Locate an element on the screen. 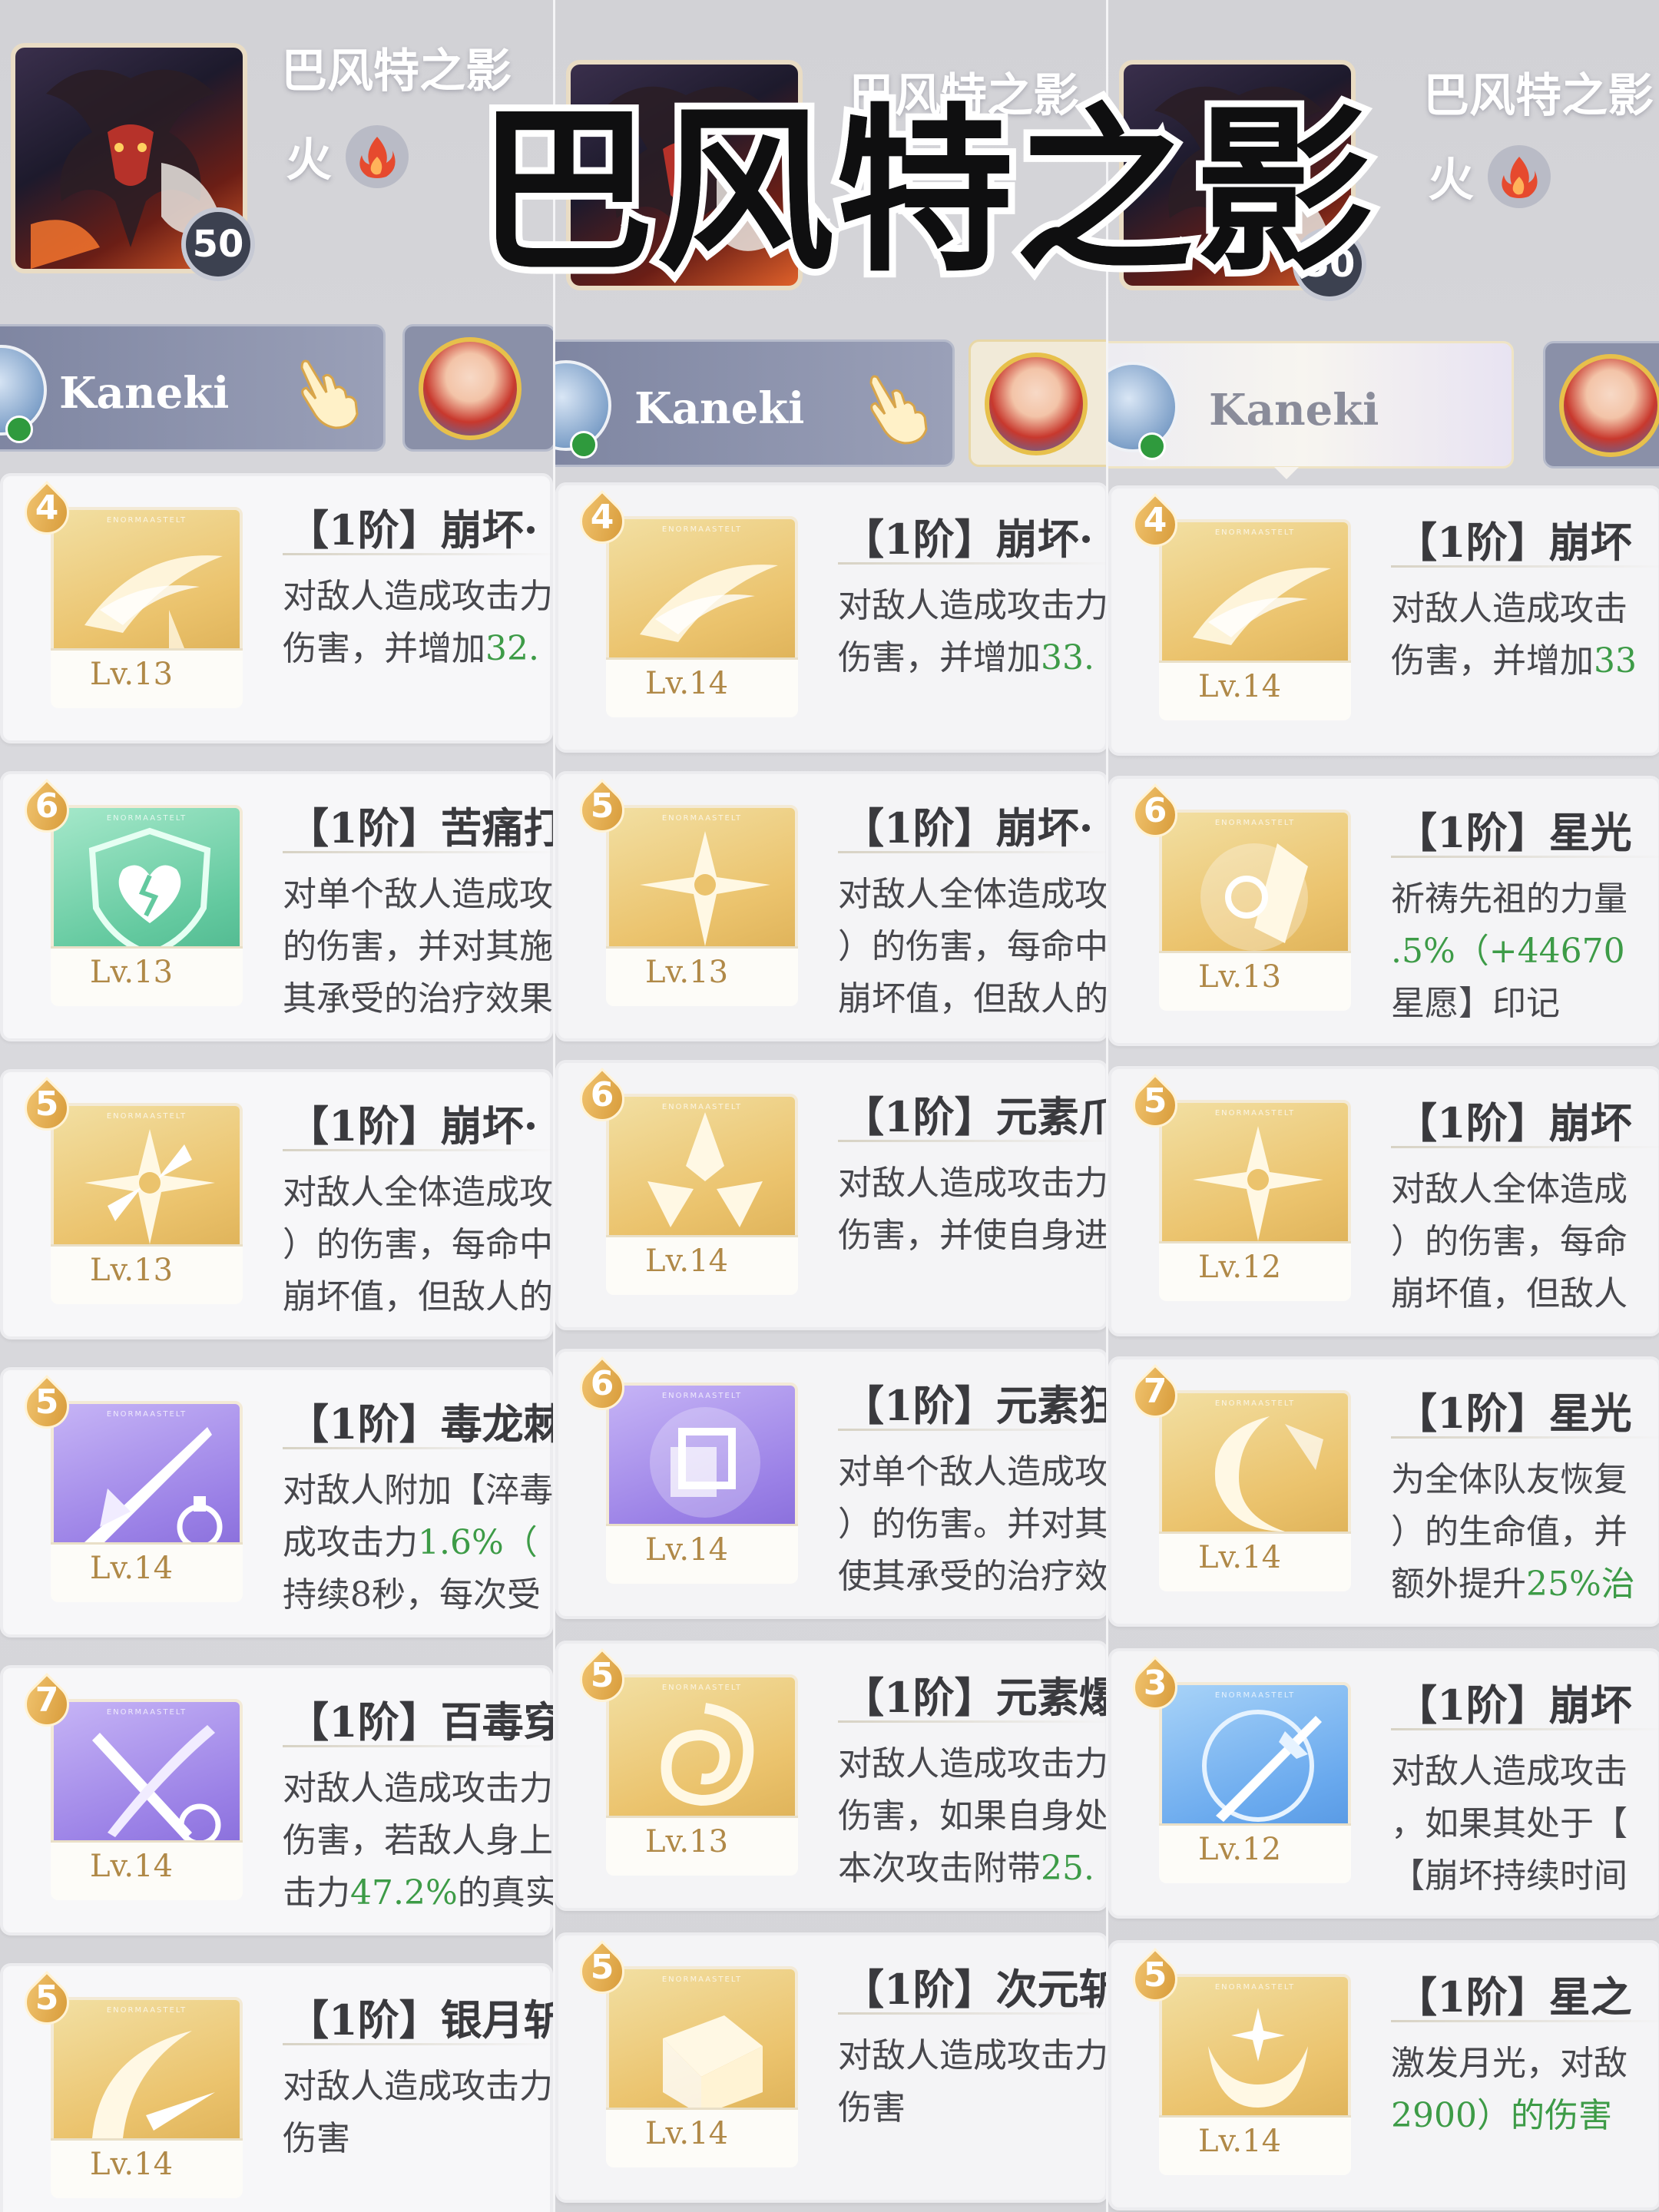  skill-desc-text: 2900）的伤害 is located at coordinates (1502, 2116).